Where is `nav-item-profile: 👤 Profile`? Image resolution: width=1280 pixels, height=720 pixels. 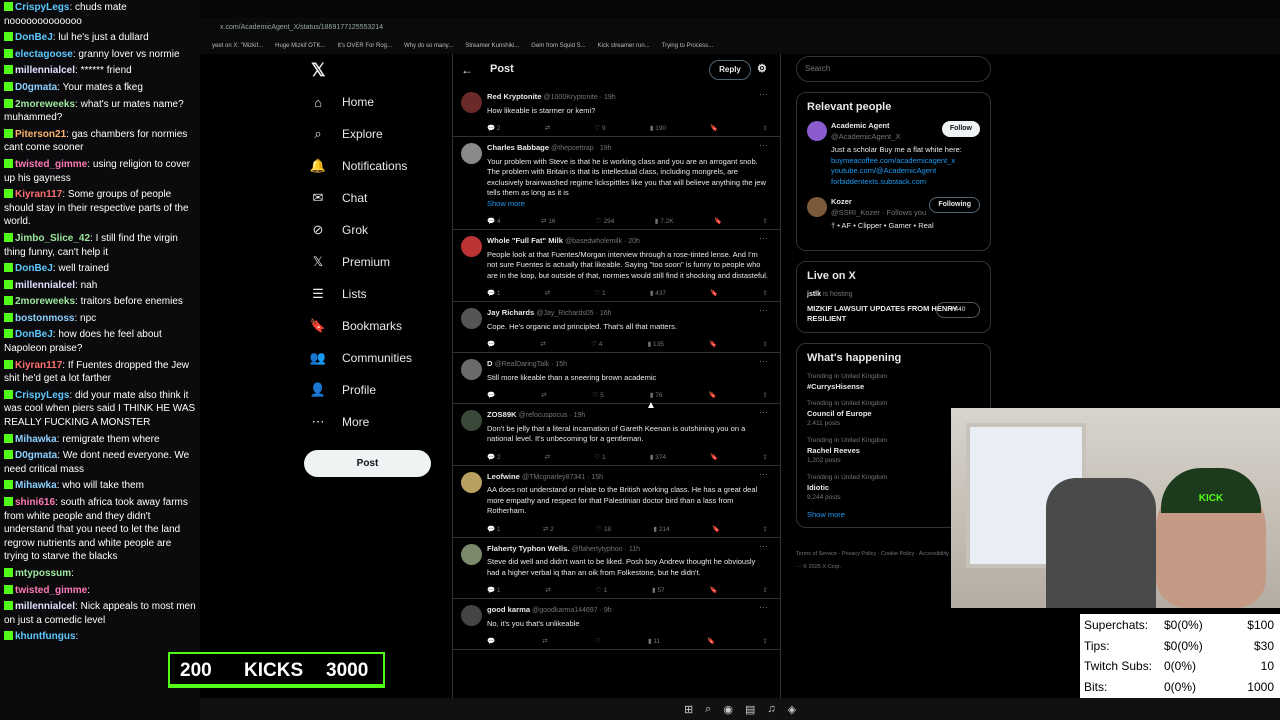
nav-item-profile: 👤 Profile is located at coordinates (388, 390).